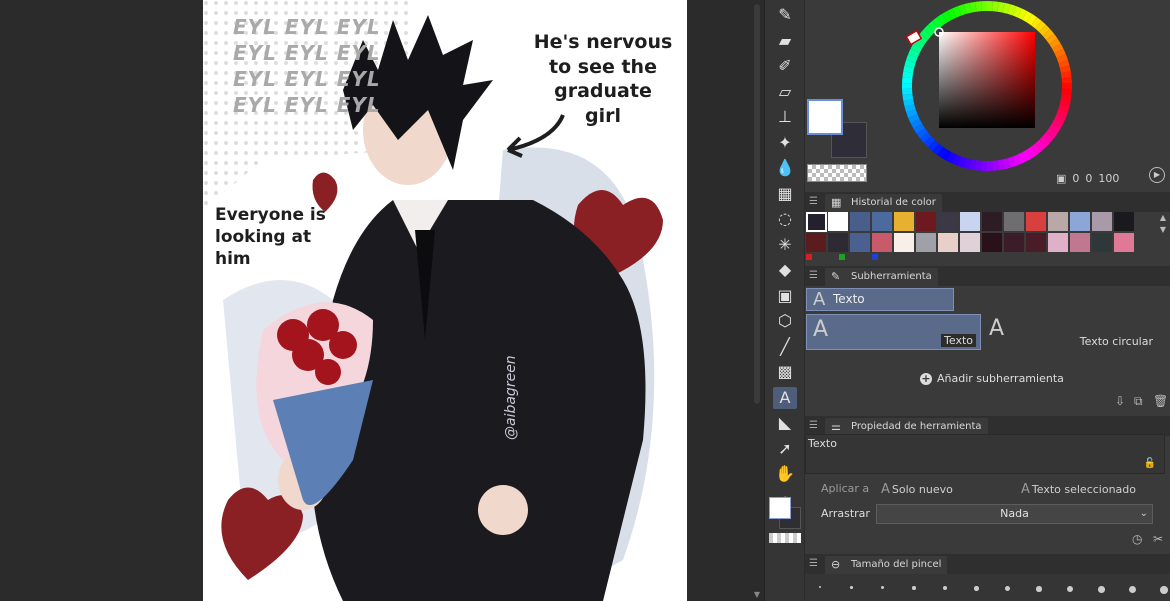 The height and width of the screenshot is (601, 1170). I want to click on line-tool-icon: ╱, so click(785, 347).